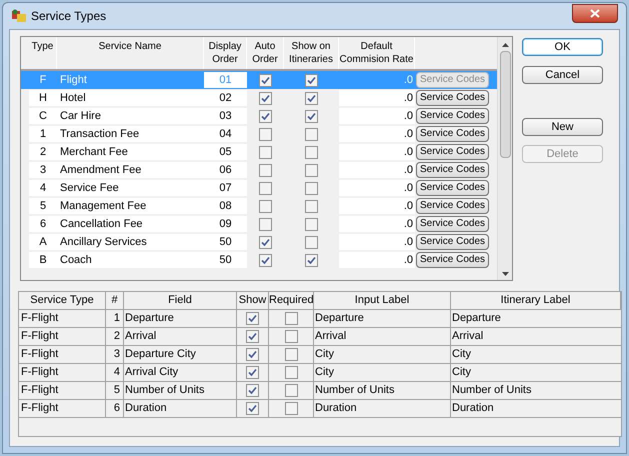 The height and width of the screenshot is (456, 629). Describe the element at coordinates (180, 336) in the screenshot. I see `table-cell: Arrival` at that location.